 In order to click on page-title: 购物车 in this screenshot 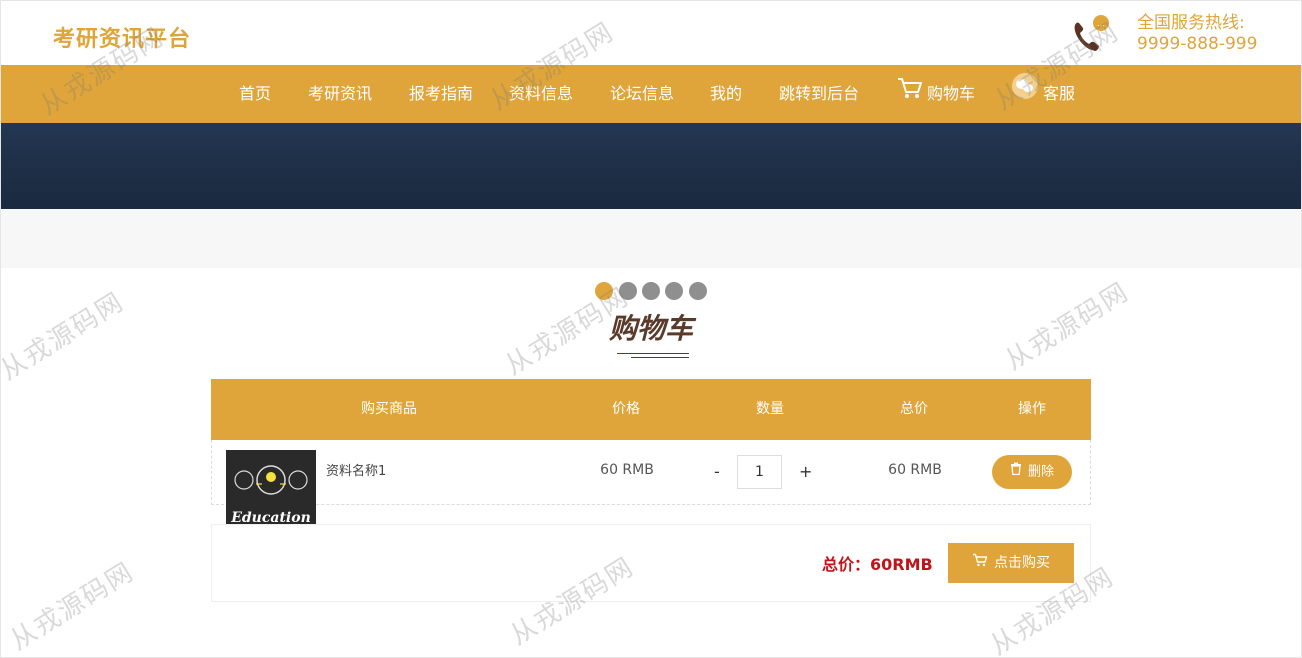, I will do `click(650, 328)`.